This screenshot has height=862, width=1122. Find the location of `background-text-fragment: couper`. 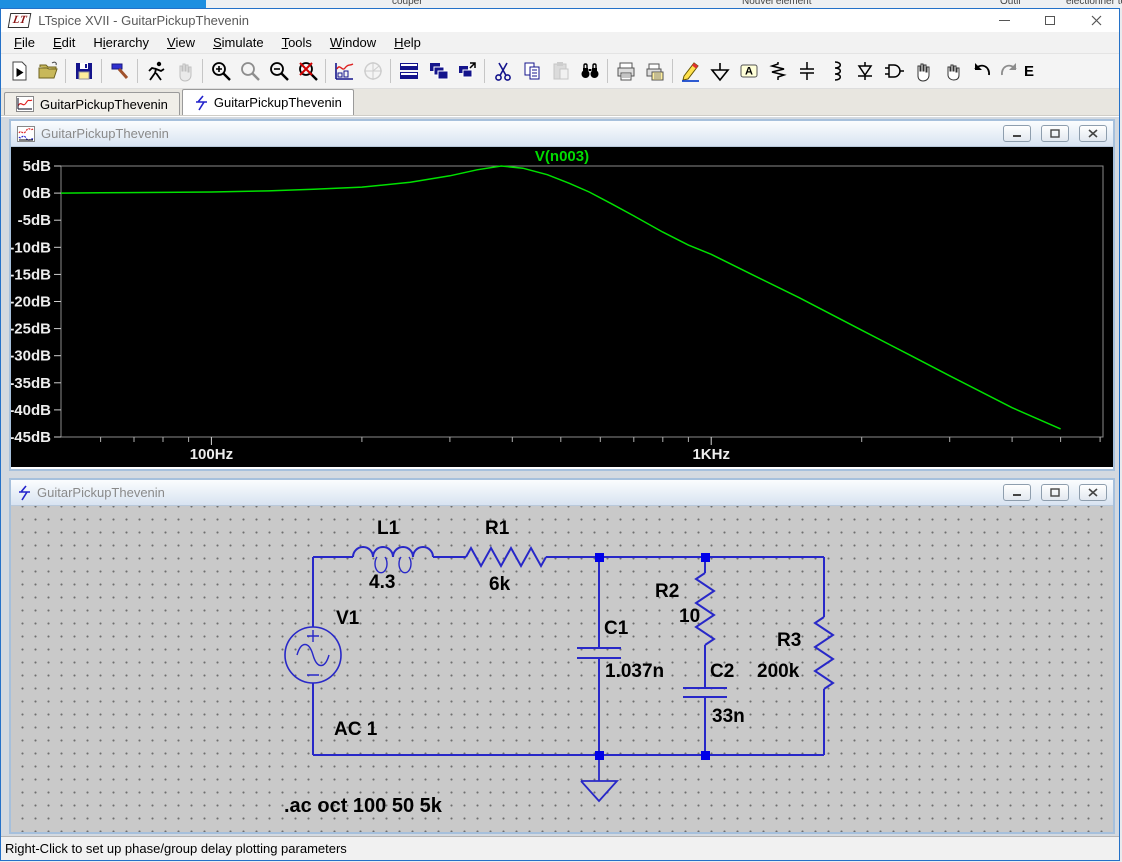

background-text-fragment: couper is located at coordinates (407, 3).